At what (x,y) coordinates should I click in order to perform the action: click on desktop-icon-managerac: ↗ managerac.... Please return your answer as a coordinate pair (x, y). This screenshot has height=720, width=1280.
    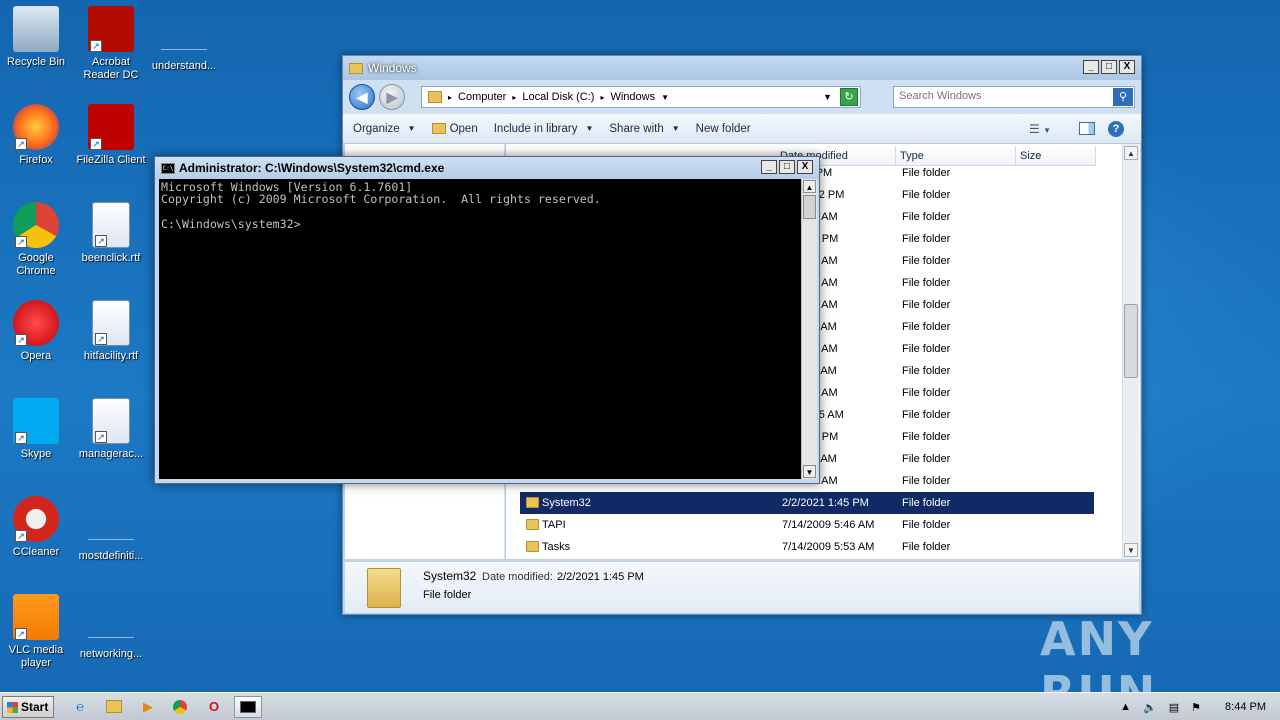
    Looking at the image, I should click on (111, 429).